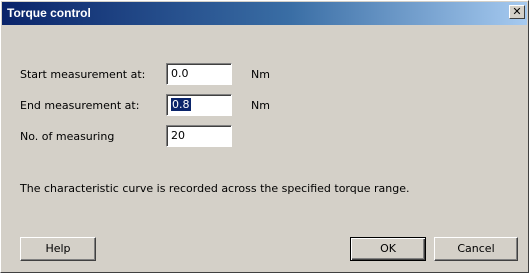 The width and height of the screenshot is (529, 273). What do you see at coordinates (476, 249) in the screenshot?
I see `cancel-button: Cancel` at bounding box center [476, 249].